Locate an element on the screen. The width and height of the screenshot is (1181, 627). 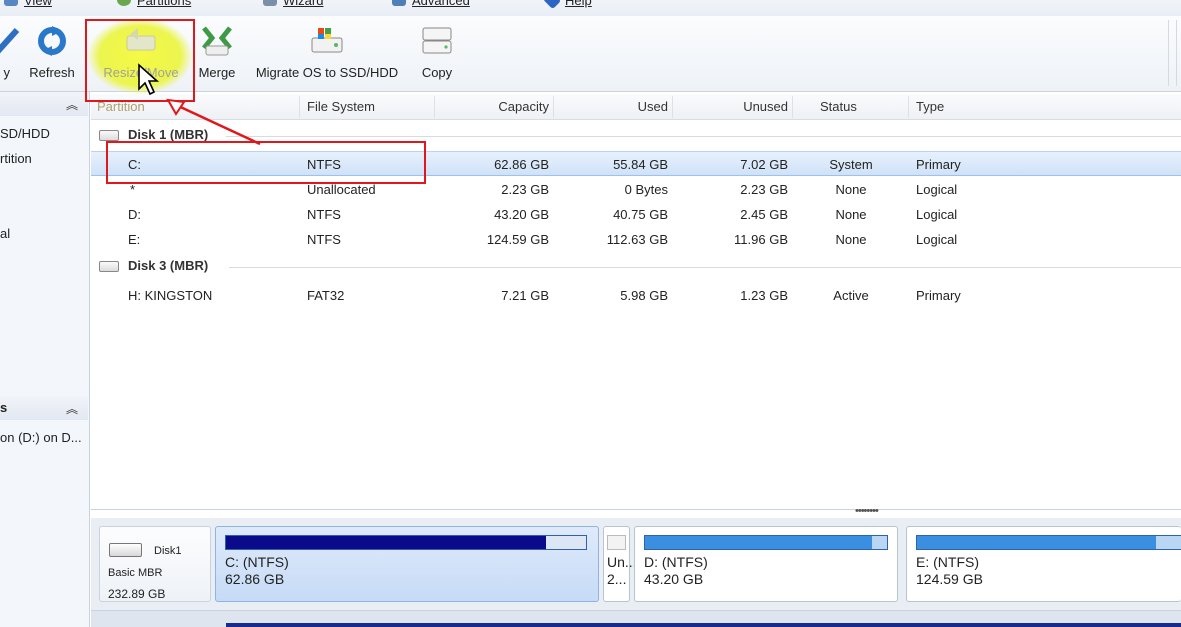
cell-type: Primary is located at coordinates (938, 164).